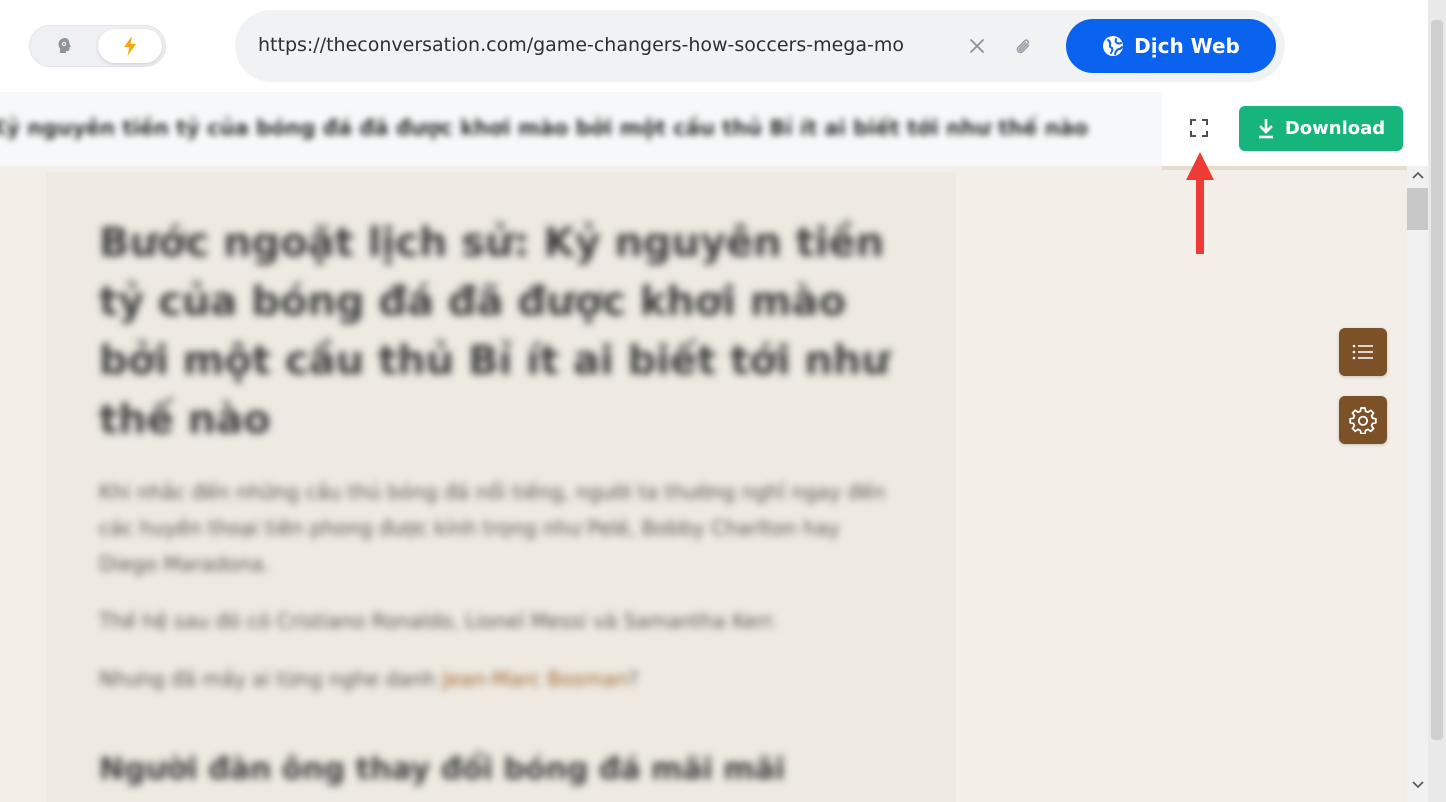 This screenshot has width=1446, height=802. What do you see at coordinates (1417, 175) in the screenshot?
I see `chevron-up-icon` at bounding box center [1417, 175].